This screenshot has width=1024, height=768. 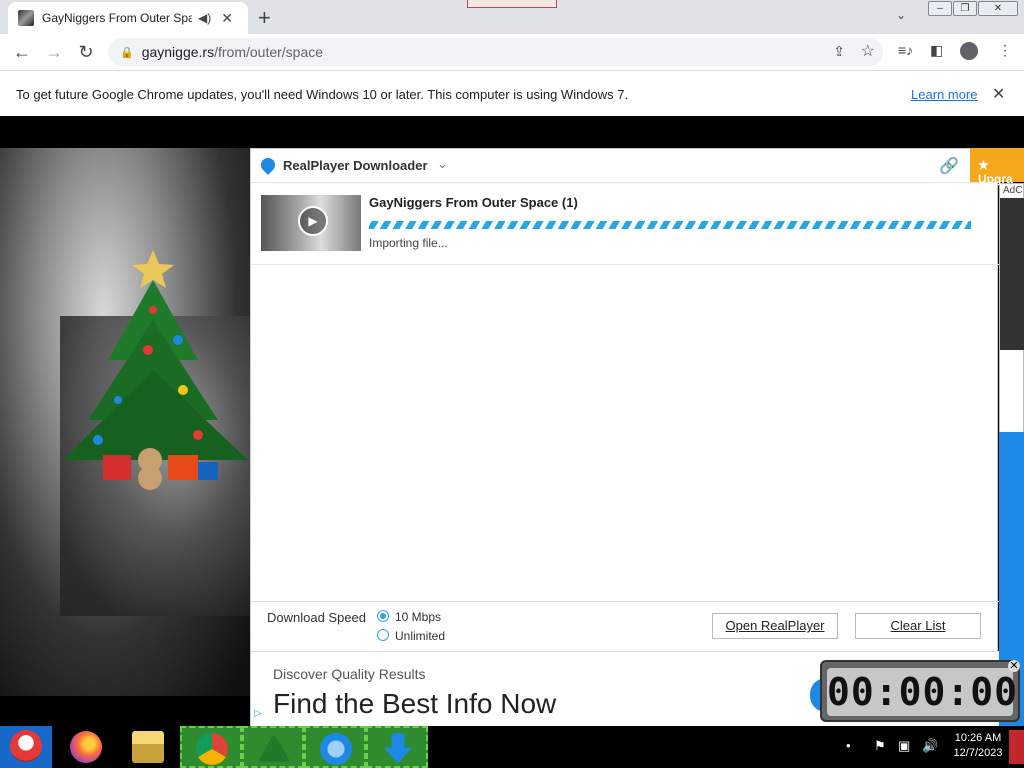 What do you see at coordinates (670, 225) in the screenshot?
I see `download-progress-bar` at bounding box center [670, 225].